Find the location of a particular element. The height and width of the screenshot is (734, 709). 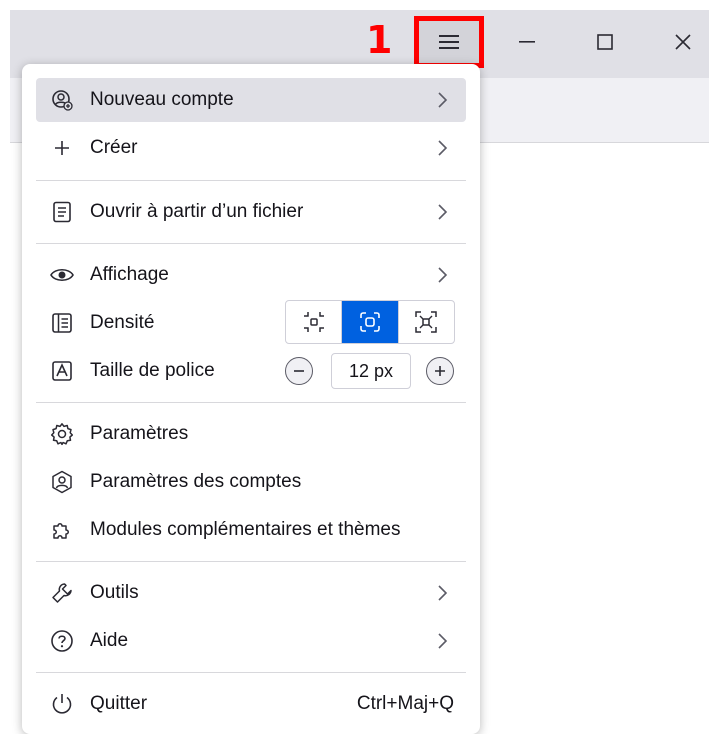

density-compact-button is located at coordinates (314, 322).